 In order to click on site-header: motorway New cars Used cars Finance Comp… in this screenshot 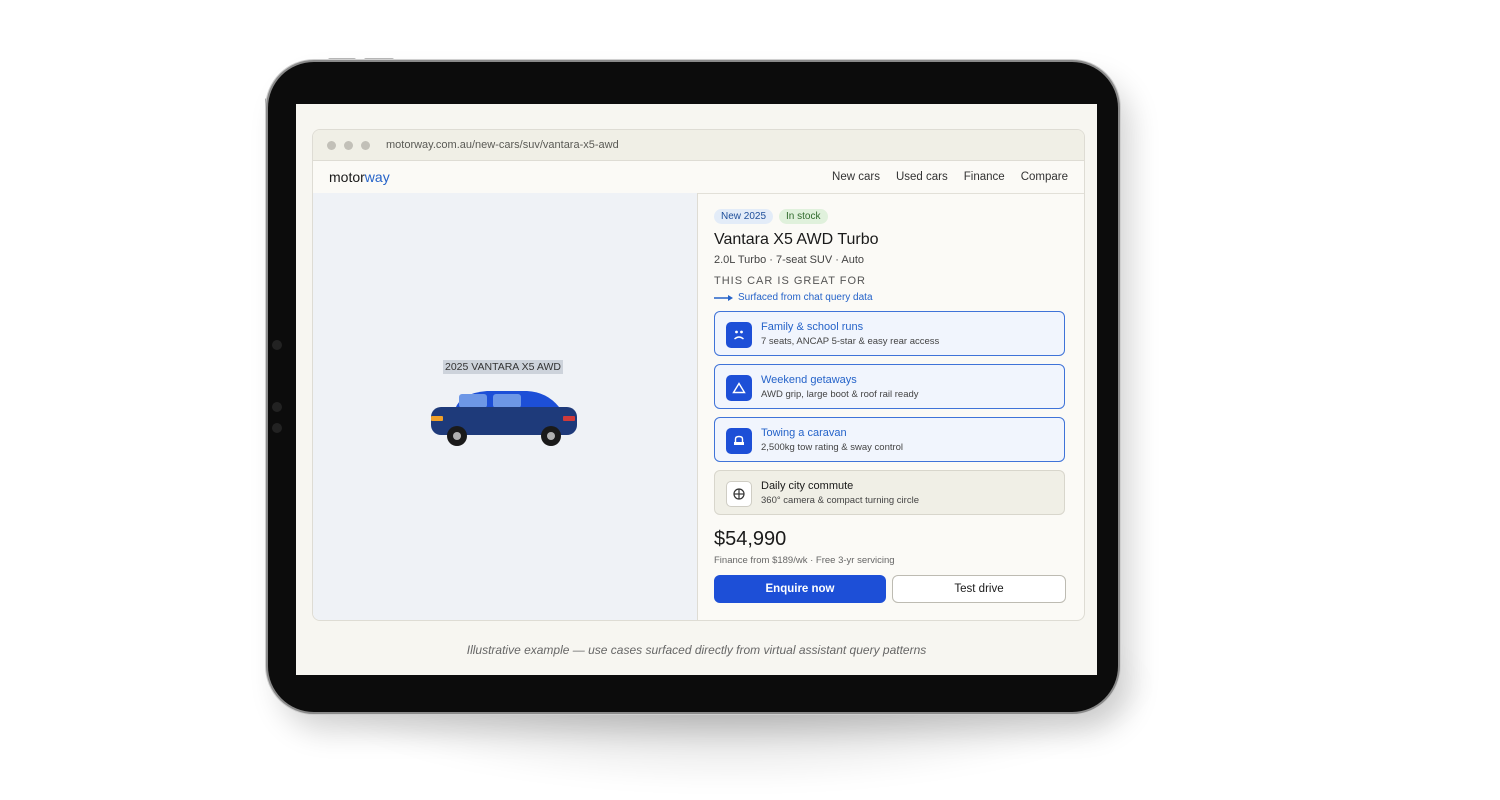, I will do `click(698, 177)`.